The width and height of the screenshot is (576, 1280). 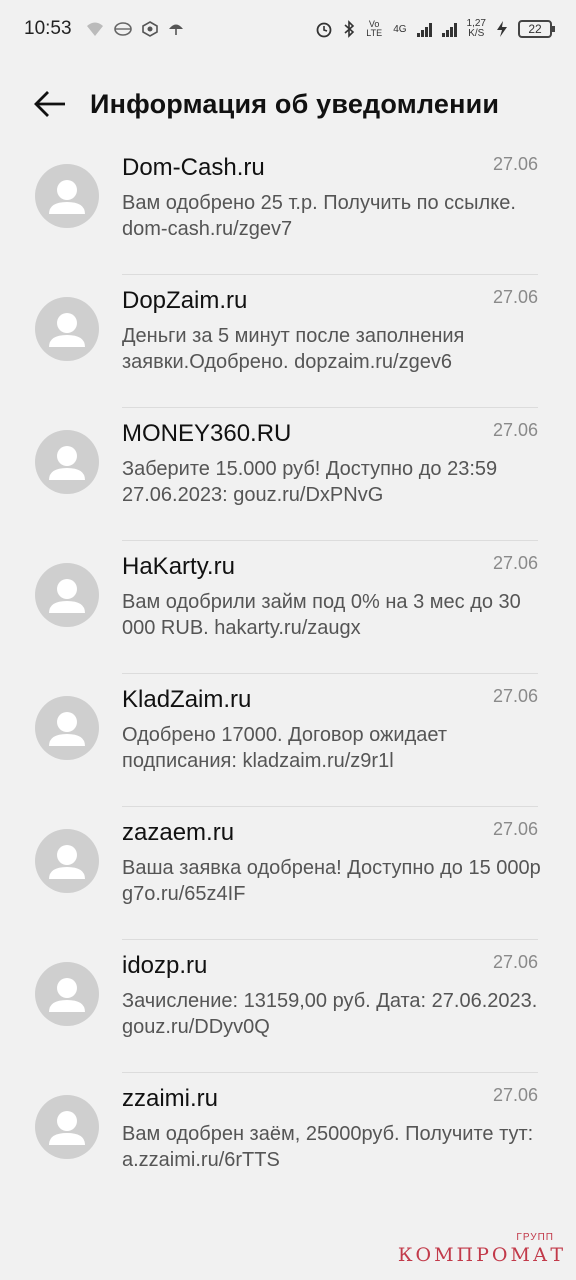 I want to click on network-type: 4G, so click(x=400, y=29).